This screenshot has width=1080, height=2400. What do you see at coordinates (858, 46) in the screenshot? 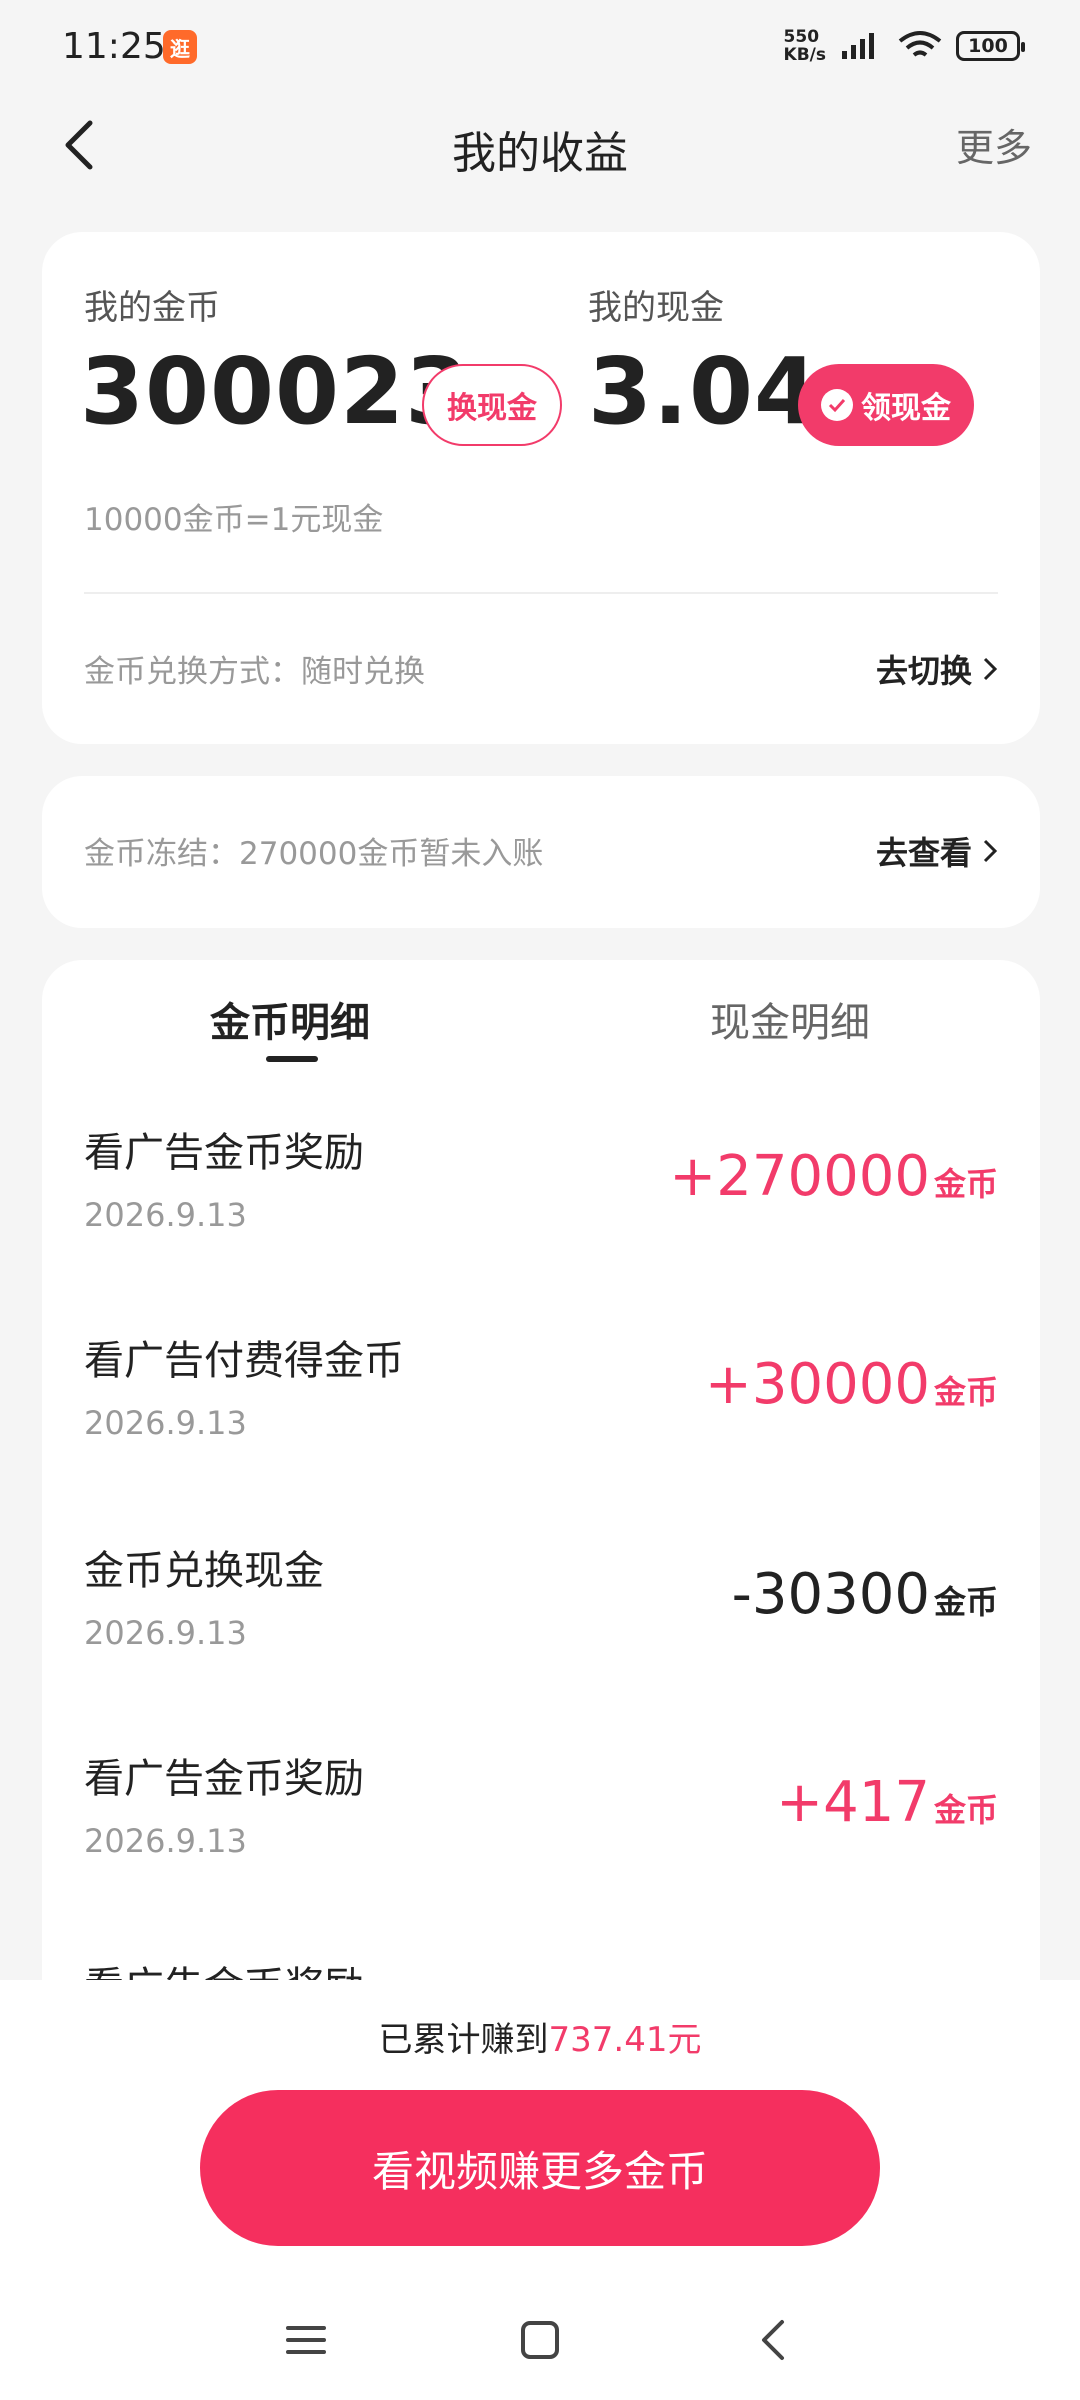
I see `signal-icon` at bounding box center [858, 46].